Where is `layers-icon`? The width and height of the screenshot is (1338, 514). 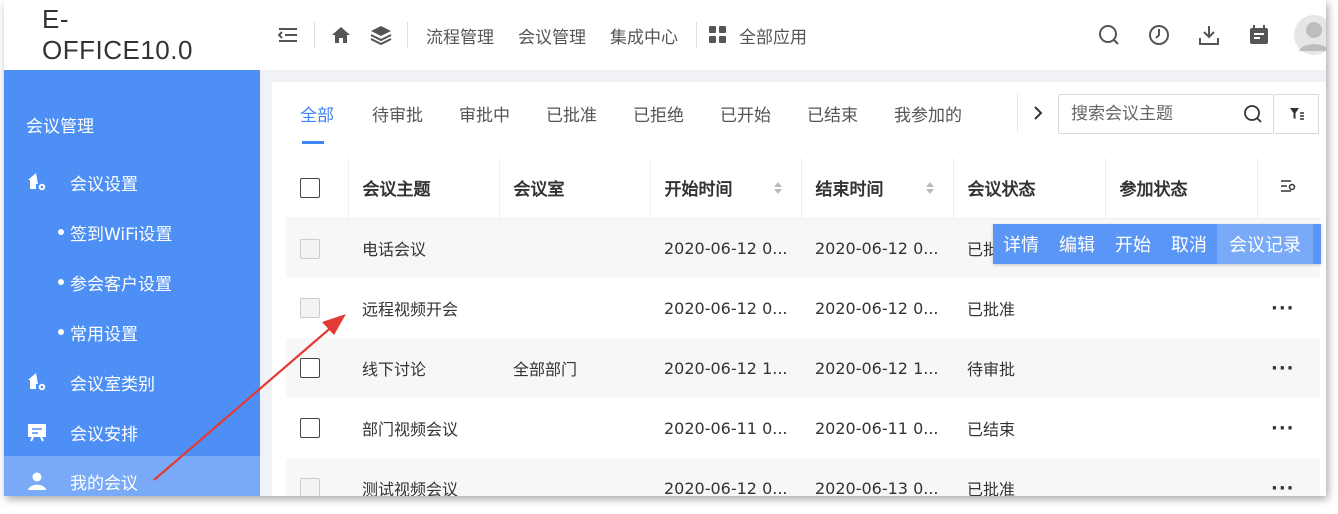
layers-icon is located at coordinates (381, 35).